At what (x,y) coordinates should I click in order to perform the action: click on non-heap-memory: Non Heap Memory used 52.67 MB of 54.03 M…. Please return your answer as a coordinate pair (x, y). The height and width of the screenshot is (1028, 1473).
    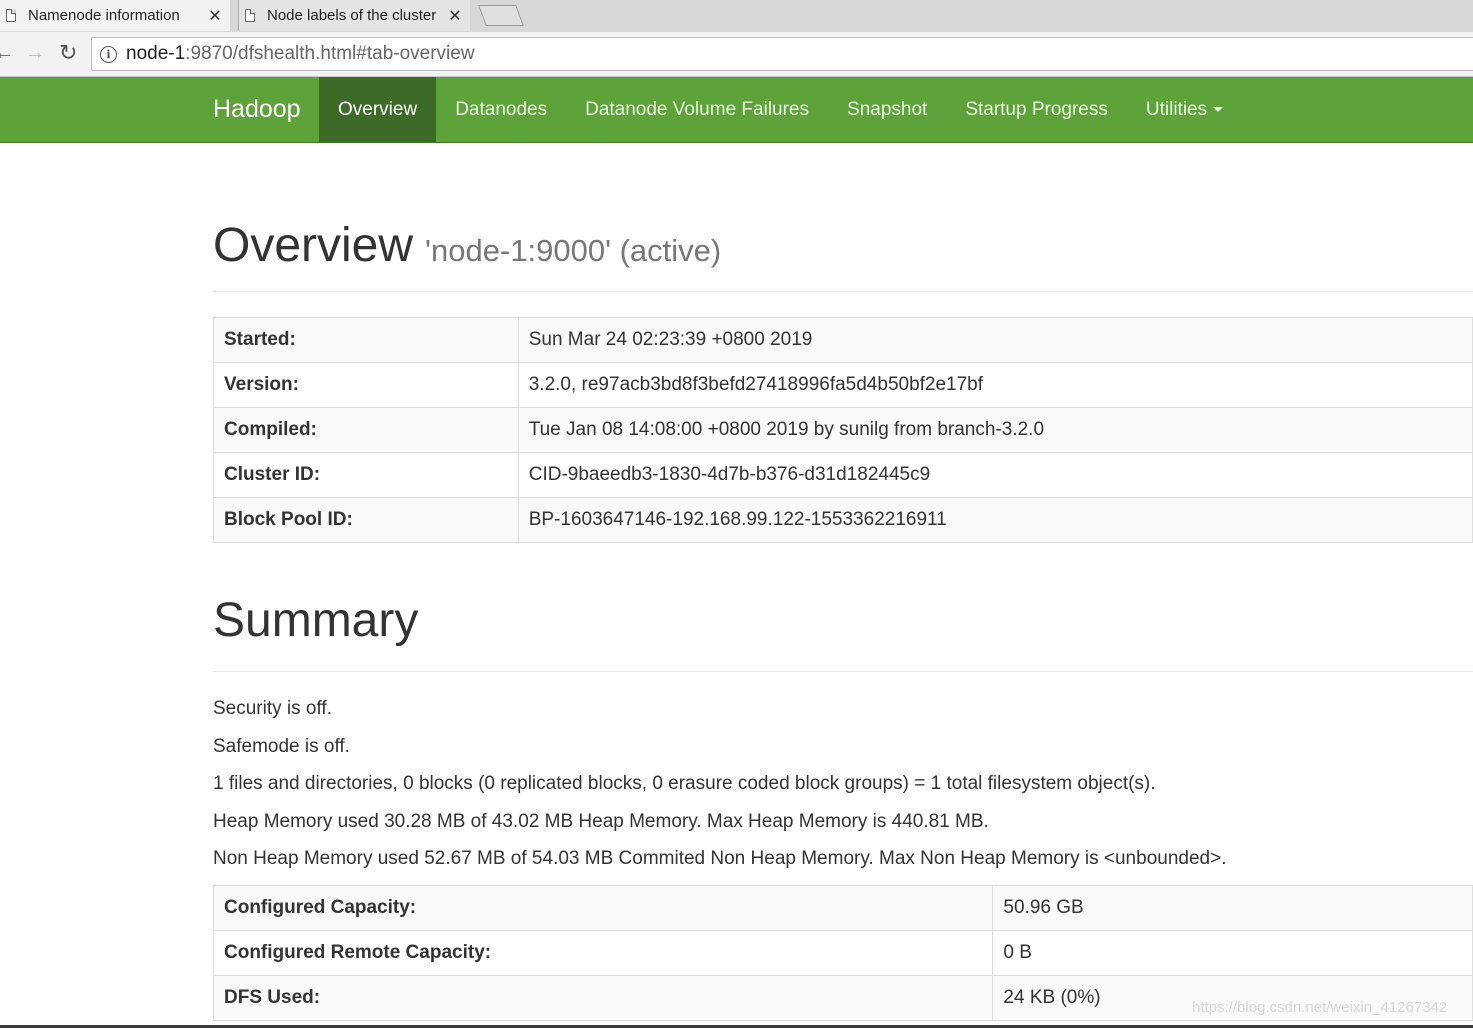
    Looking at the image, I should click on (720, 858).